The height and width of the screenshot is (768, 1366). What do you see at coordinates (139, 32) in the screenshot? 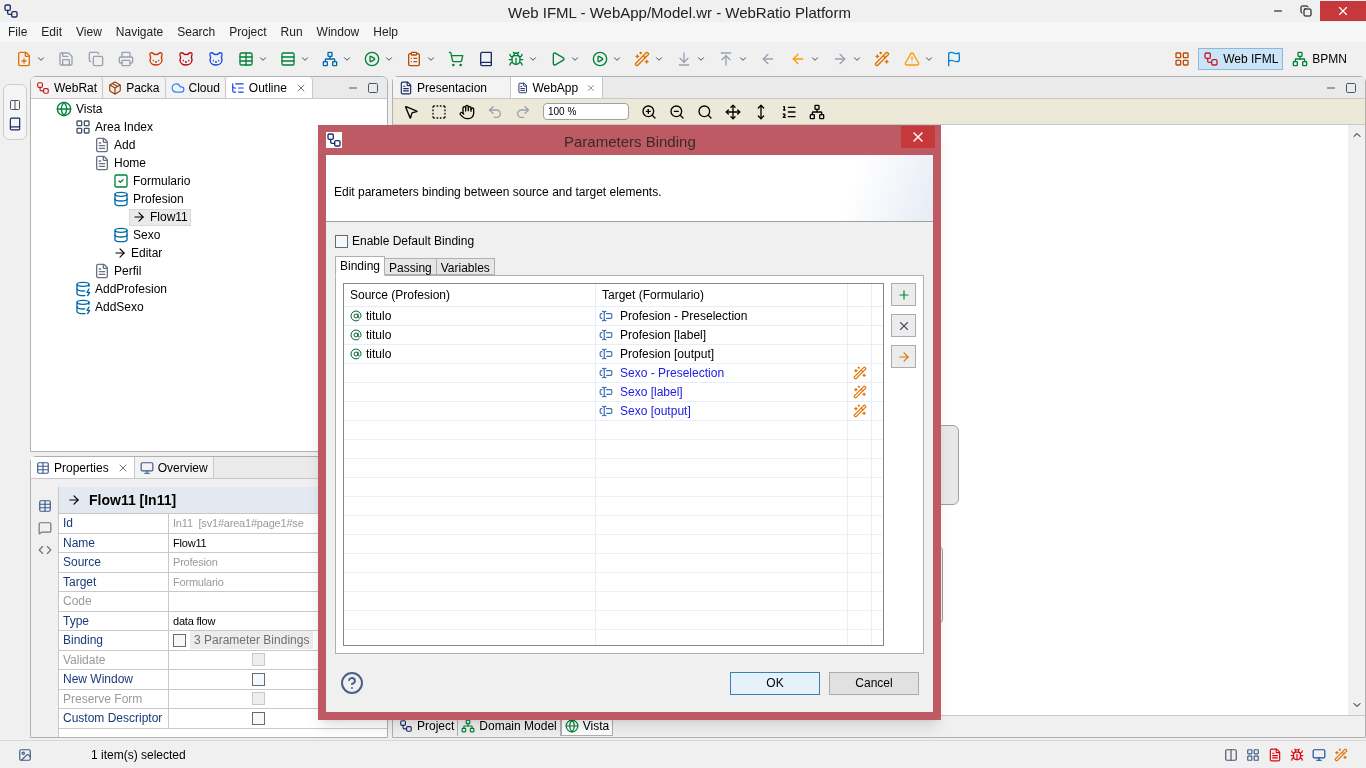
I see `menu-item: Navigate` at bounding box center [139, 32].